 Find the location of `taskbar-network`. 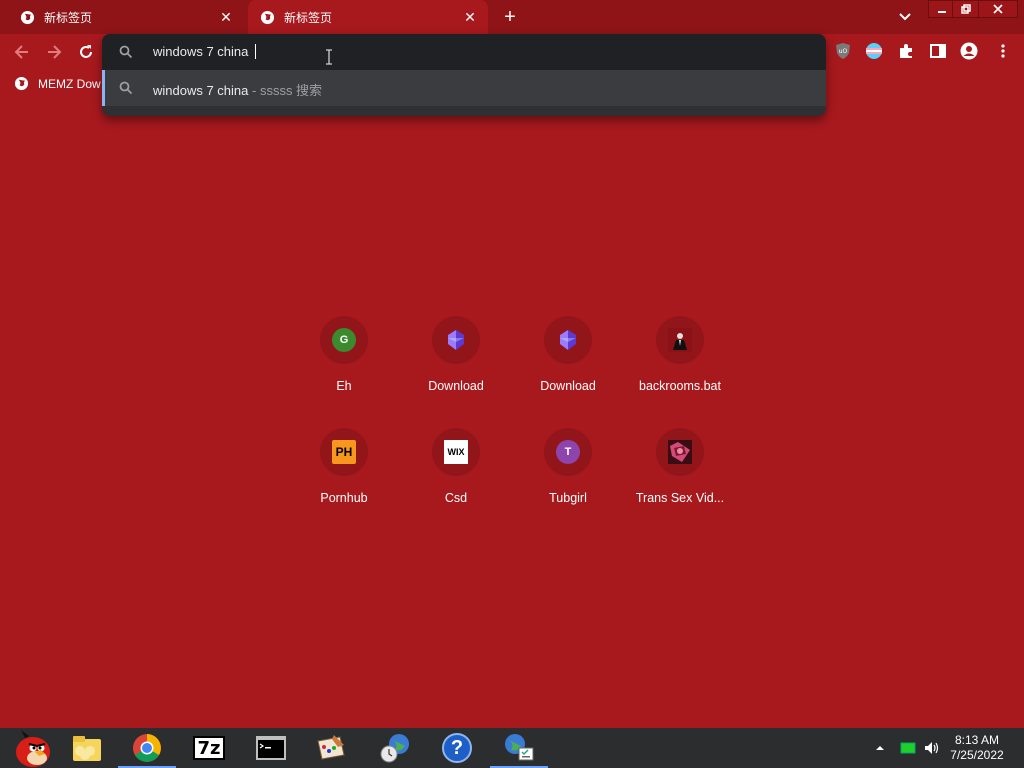

taskbar-network is located at coordinates (519, 748).